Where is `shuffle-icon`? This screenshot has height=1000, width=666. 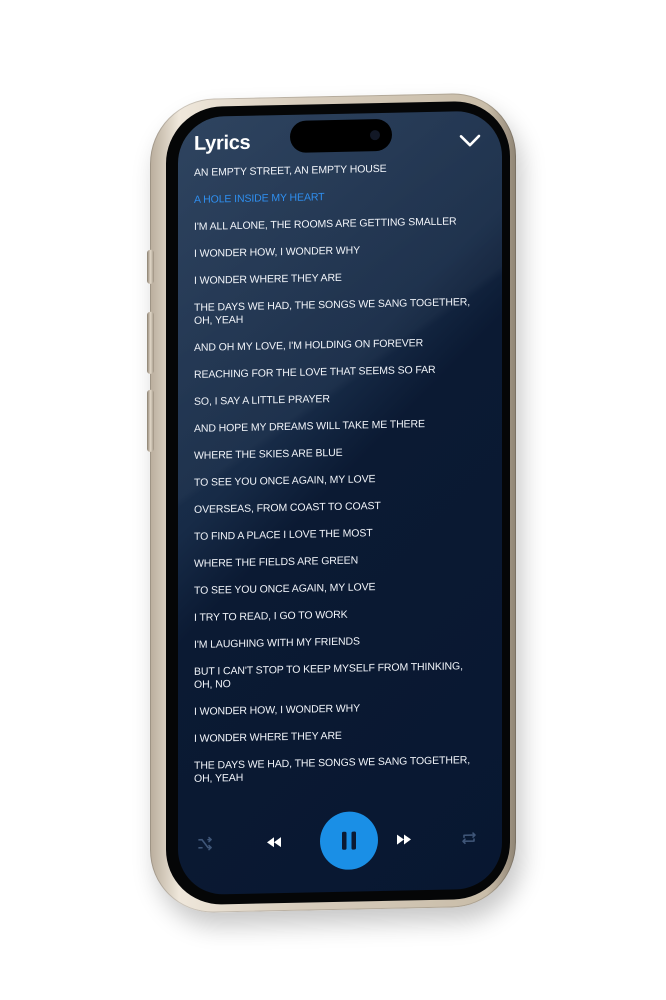
shuffle-icon is located at coordinates (205, 843).